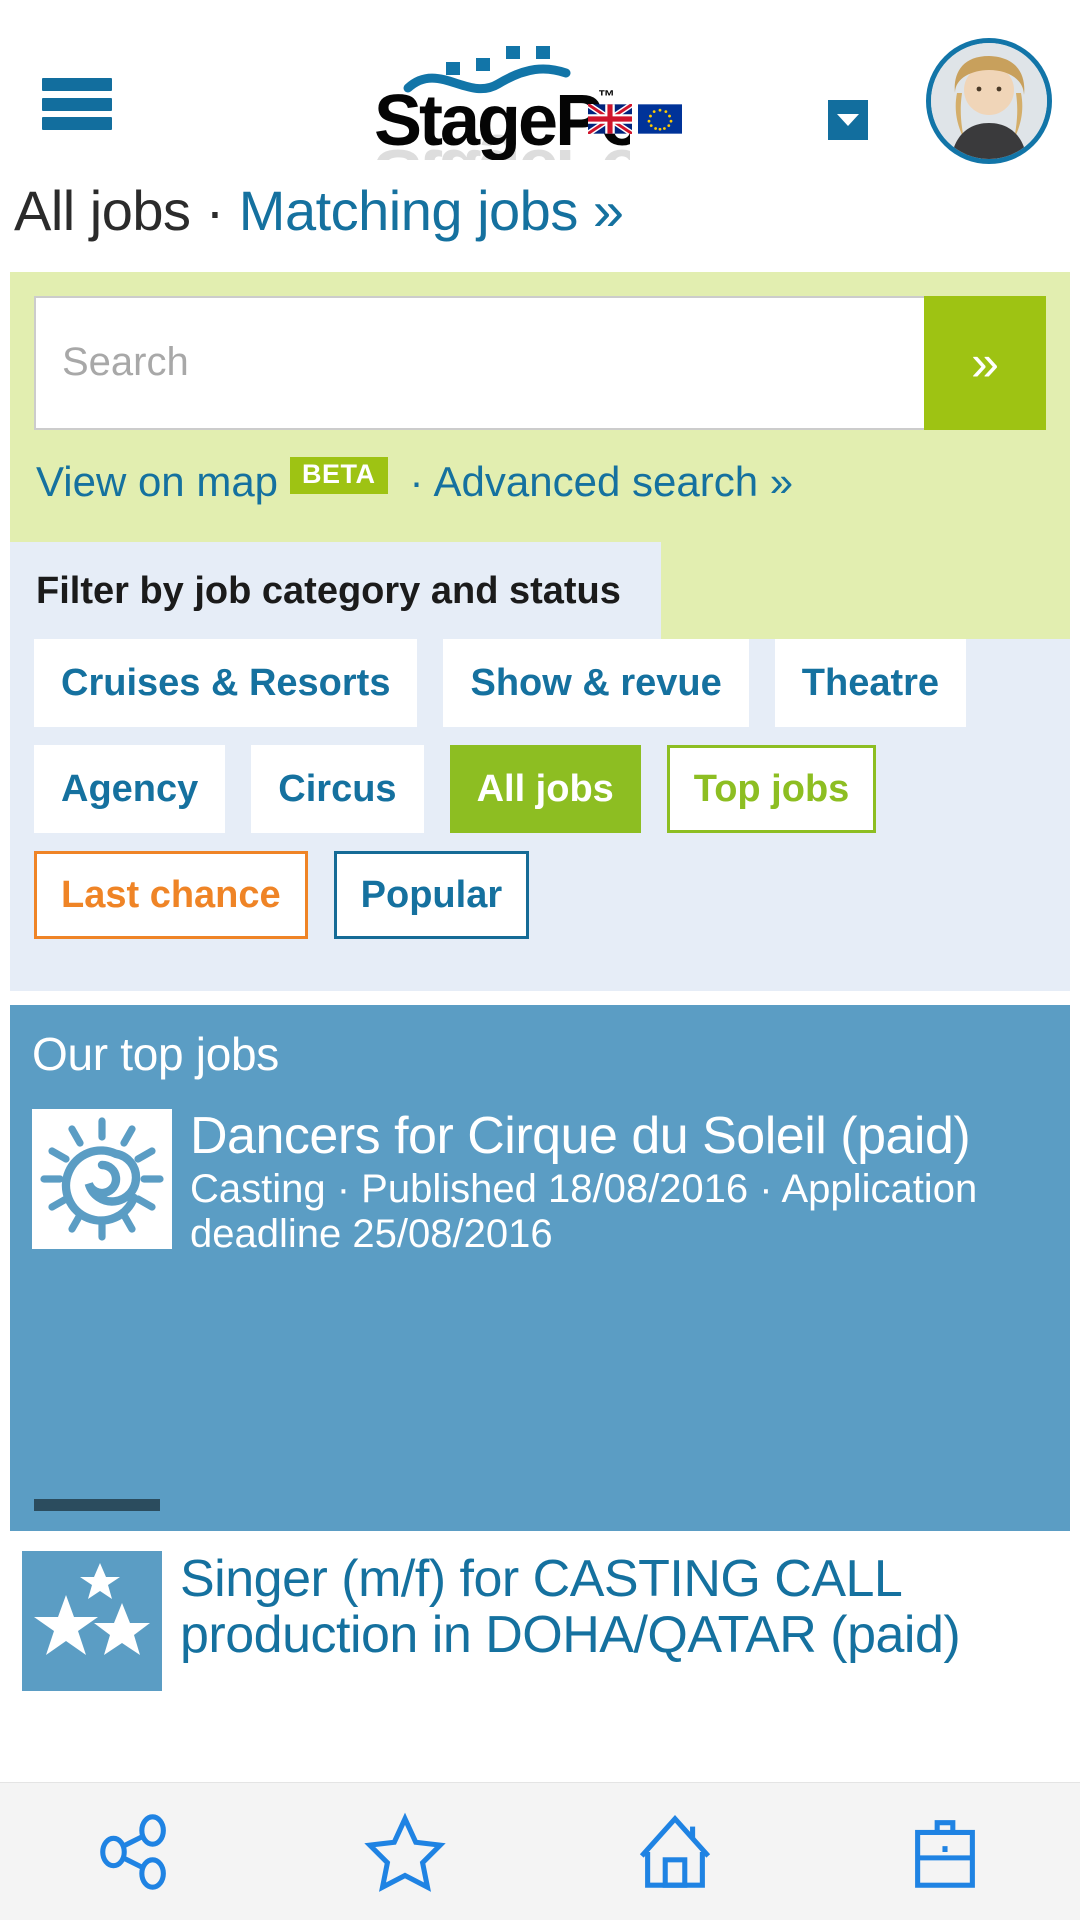 The width and height of the screenshot is (1080, 1920). I want to click on app-header: StagePool ™ StagePool, so click(540, 86).